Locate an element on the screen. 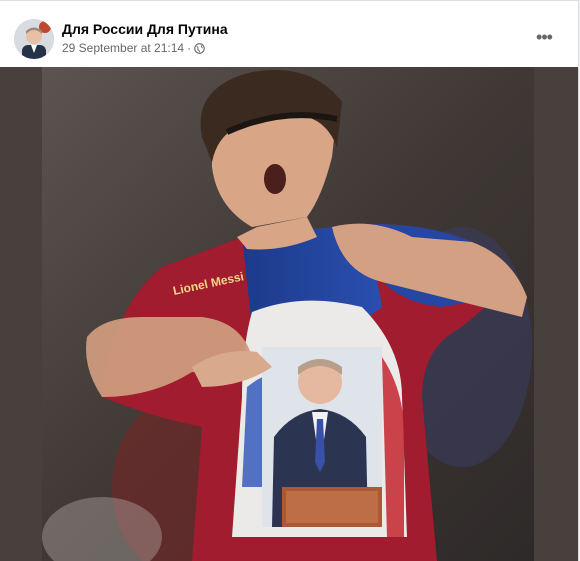 The width and height of the screenshot is (580, 561). more-options-button: ••• is located at coordinates (544, 37).